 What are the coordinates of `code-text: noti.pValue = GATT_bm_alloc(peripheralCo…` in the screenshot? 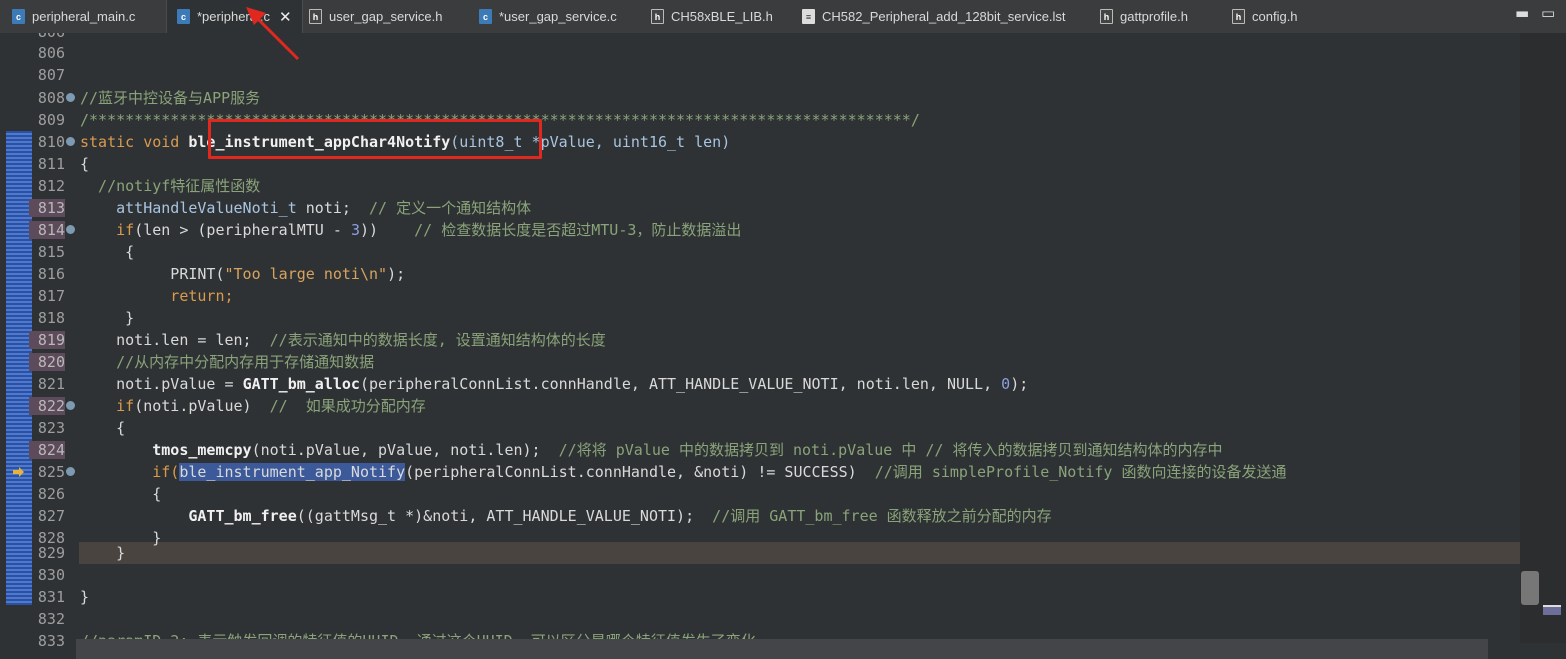 It's located at (554, 384).